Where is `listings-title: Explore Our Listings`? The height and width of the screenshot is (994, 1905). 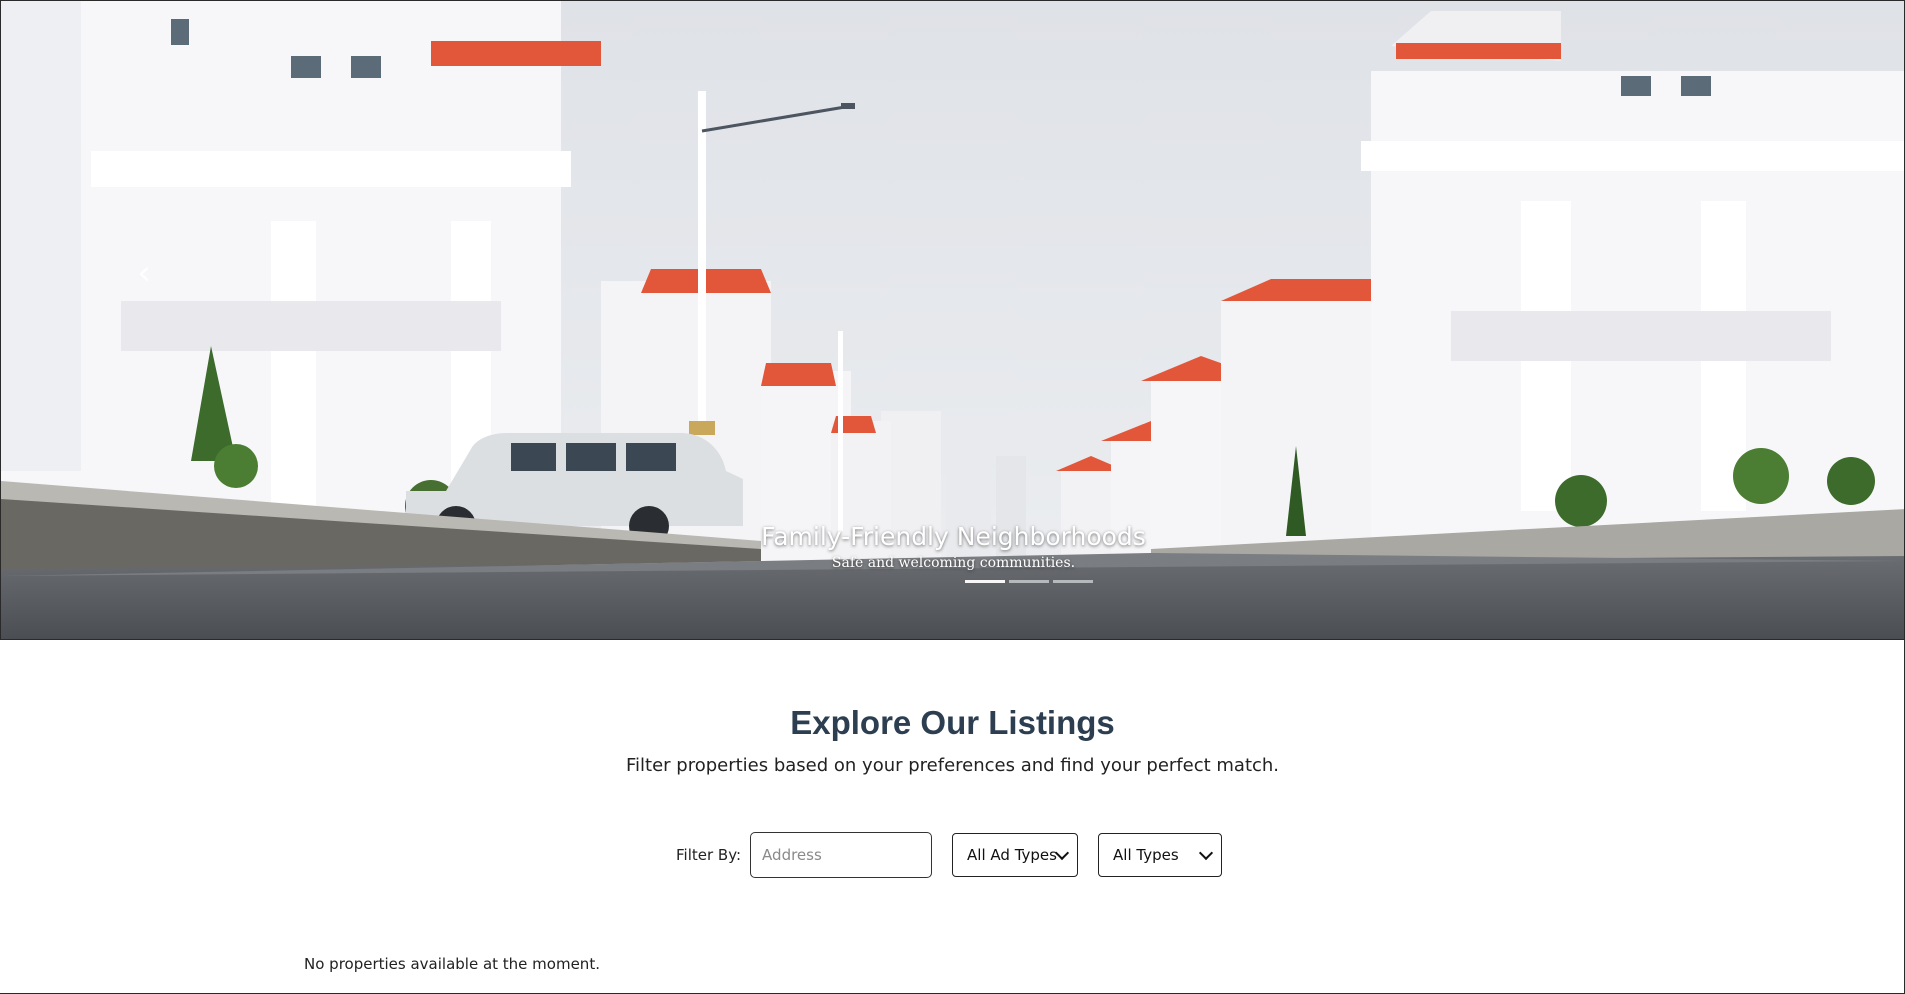 listings-title: Explore Our Listings is located at coordinates (952, 722).